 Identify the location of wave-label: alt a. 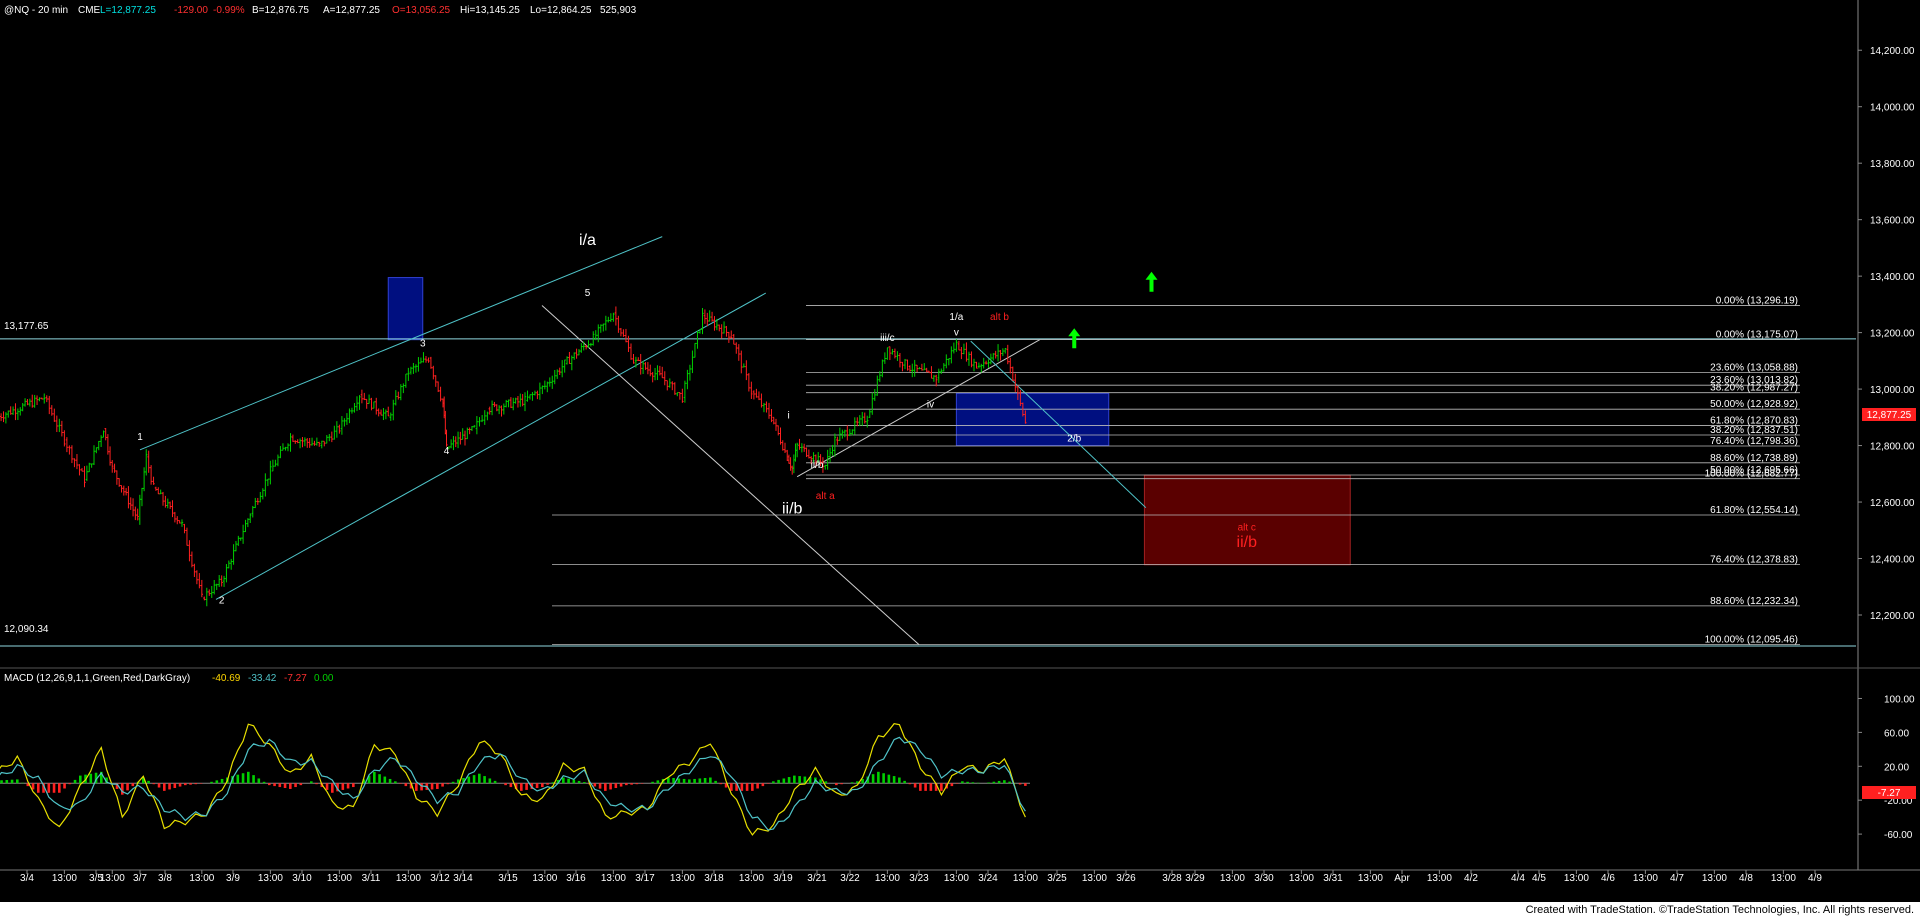
(825, 496).